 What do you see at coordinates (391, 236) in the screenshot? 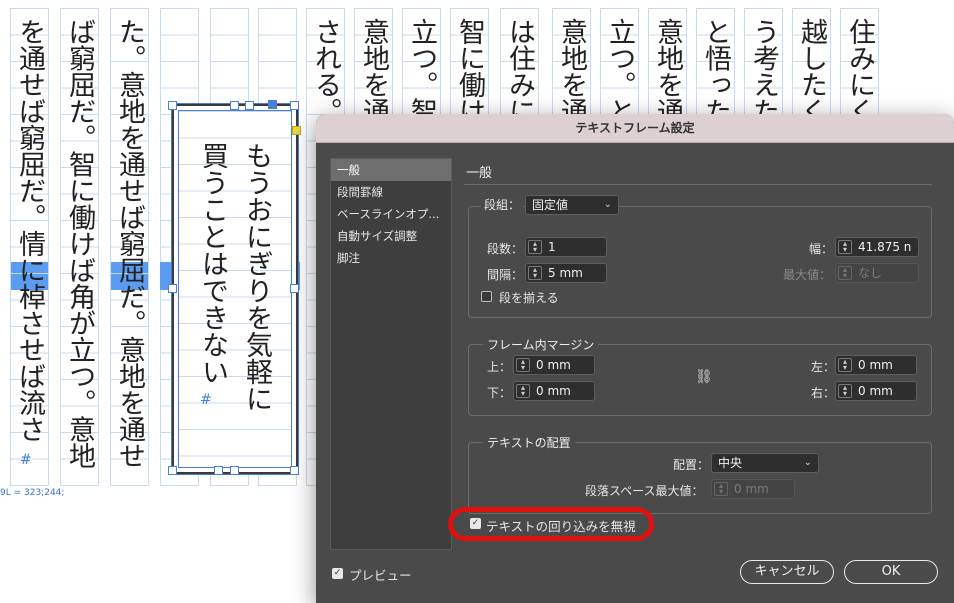
I see `sidebar-item-auto-size: 自動サイズ調整` at bounding box center [391, 236].